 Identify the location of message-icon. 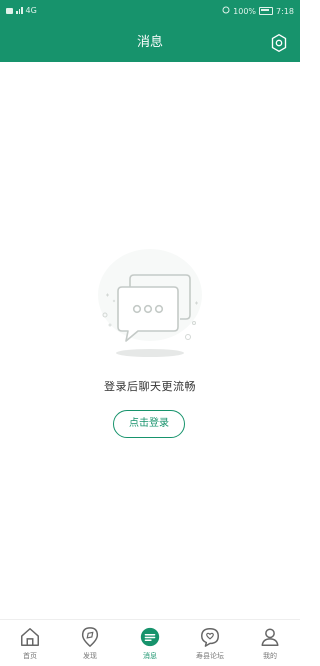
(150, 637).